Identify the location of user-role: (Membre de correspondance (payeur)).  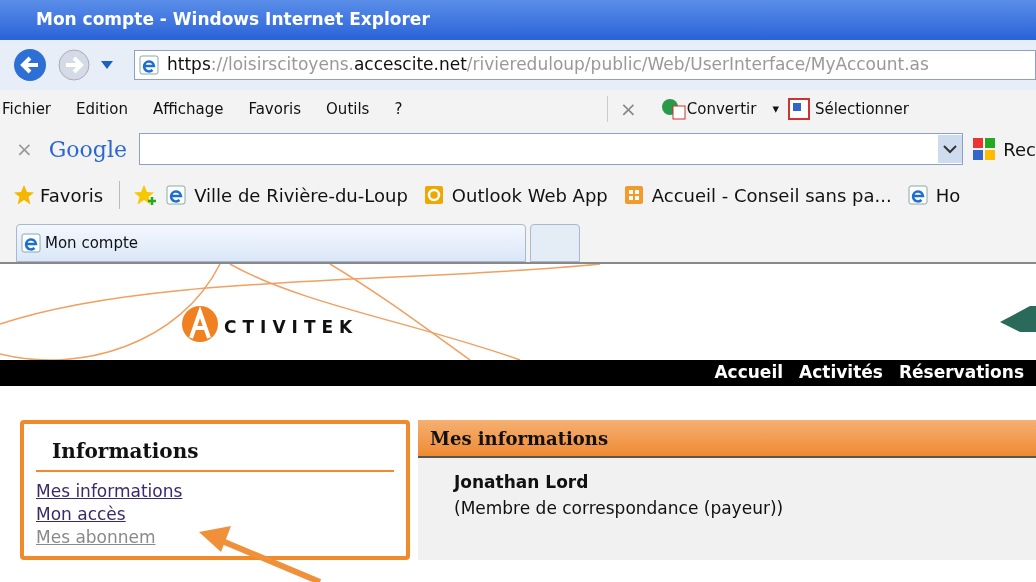
(619, 508).